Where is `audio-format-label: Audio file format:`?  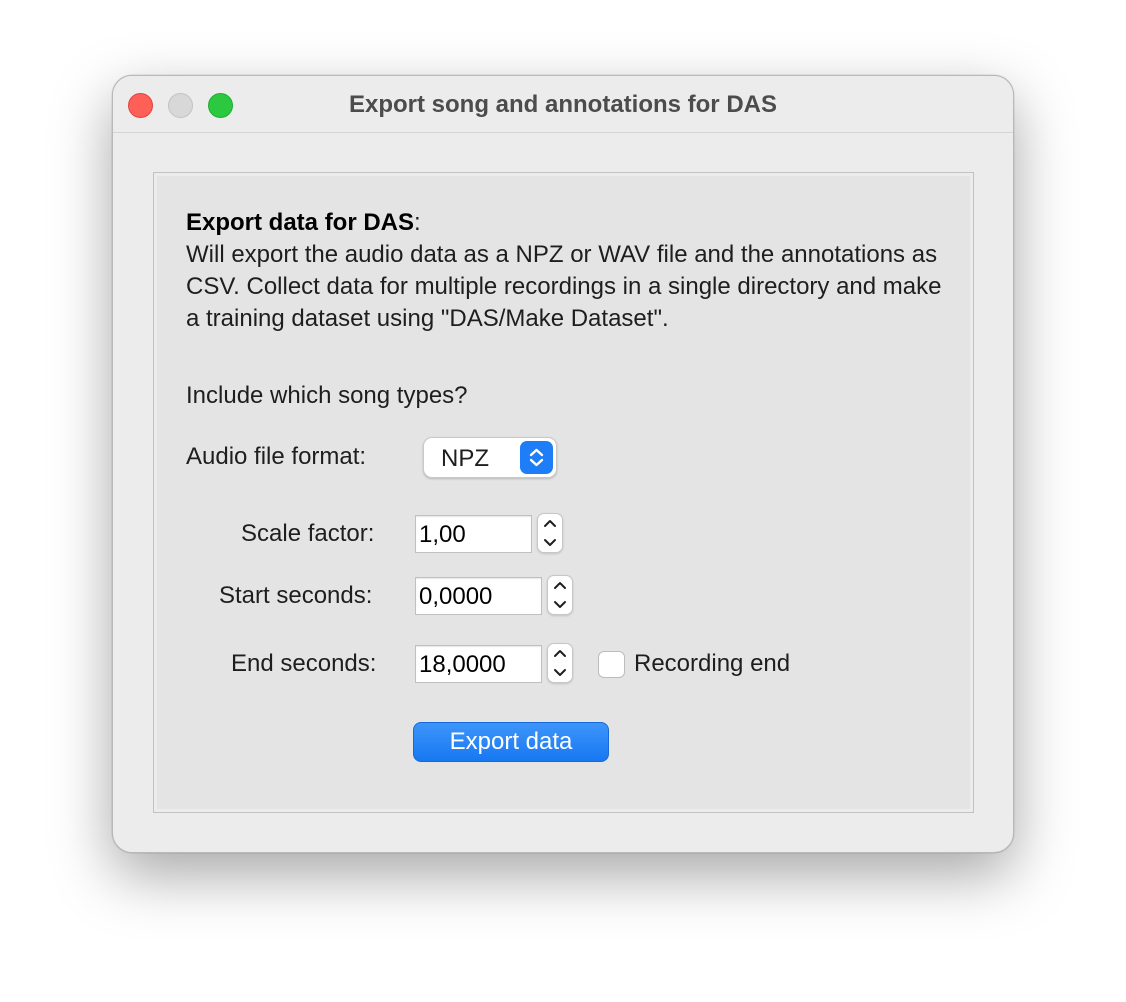
audio-format-label: Audio file format: is located at coordinates (276, 456).